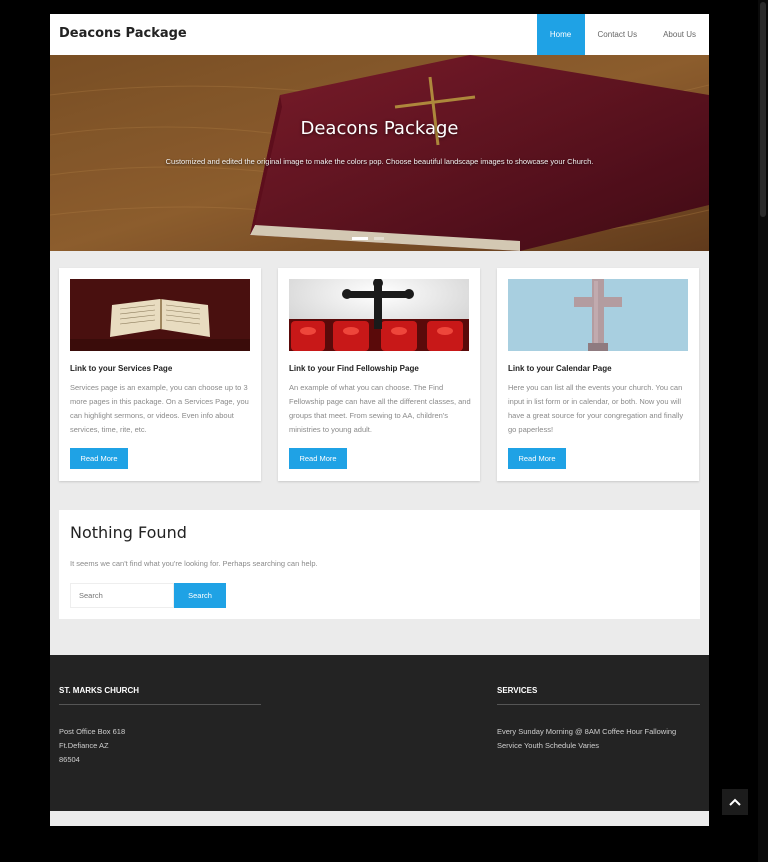 The image size is (768, 862). What do you see at coordinates (763, 109) in the screenshot?
I see `scrollbar-thumb` at bounding box center [763, 109].